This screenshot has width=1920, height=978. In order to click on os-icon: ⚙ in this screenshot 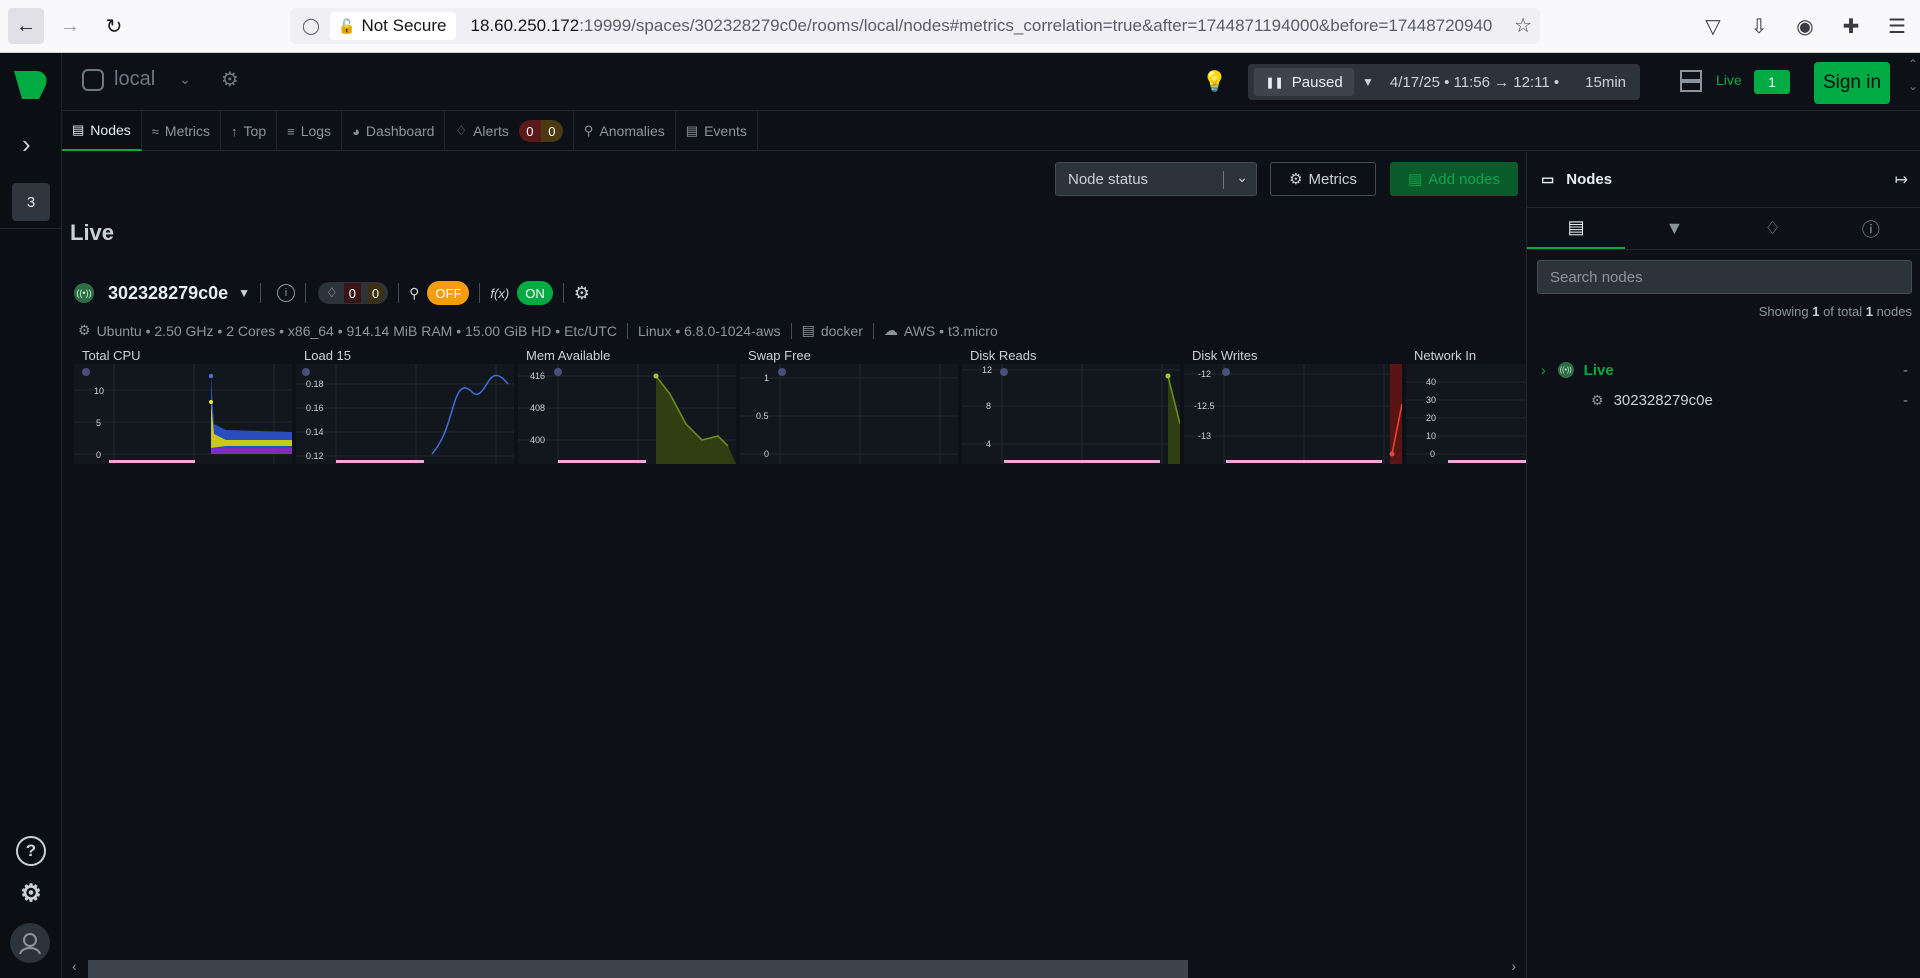, I will do `click(84, 330)`.